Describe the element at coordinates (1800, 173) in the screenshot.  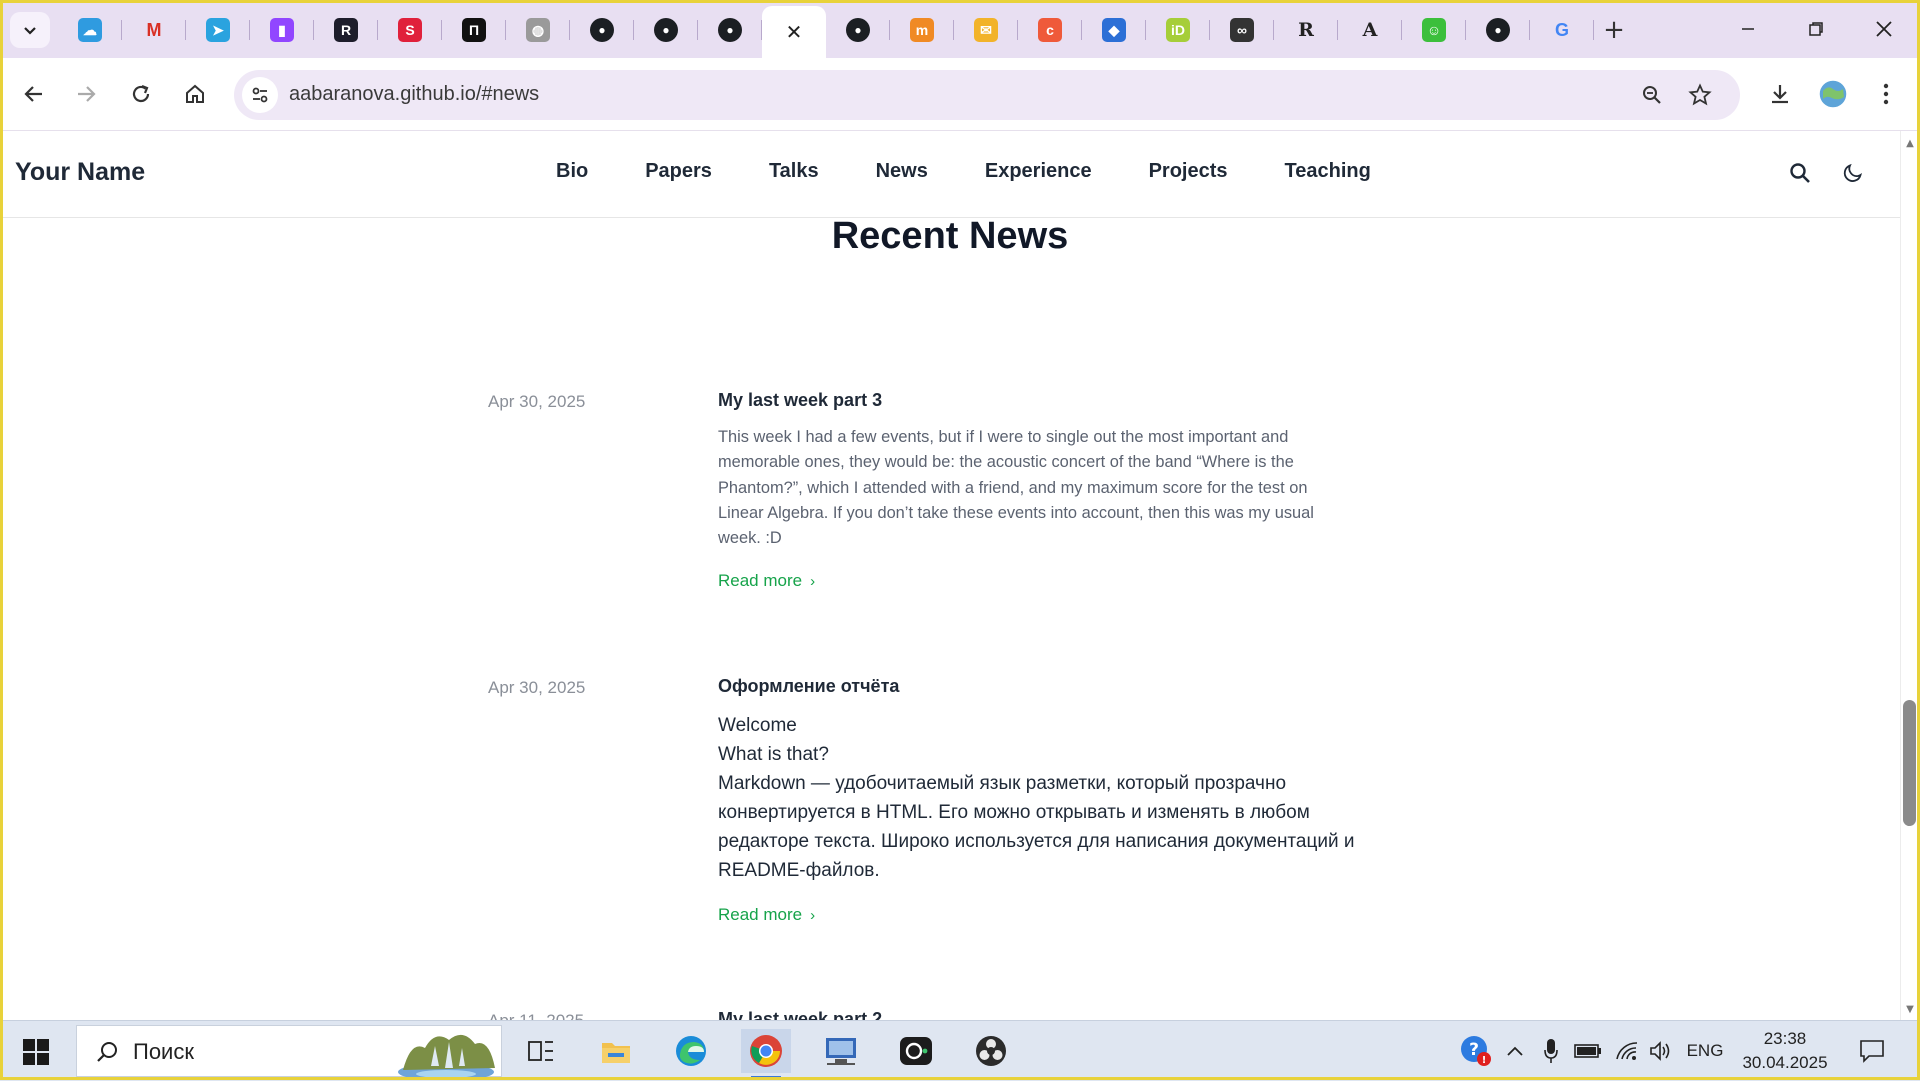
I see `site-search-button` at that location.